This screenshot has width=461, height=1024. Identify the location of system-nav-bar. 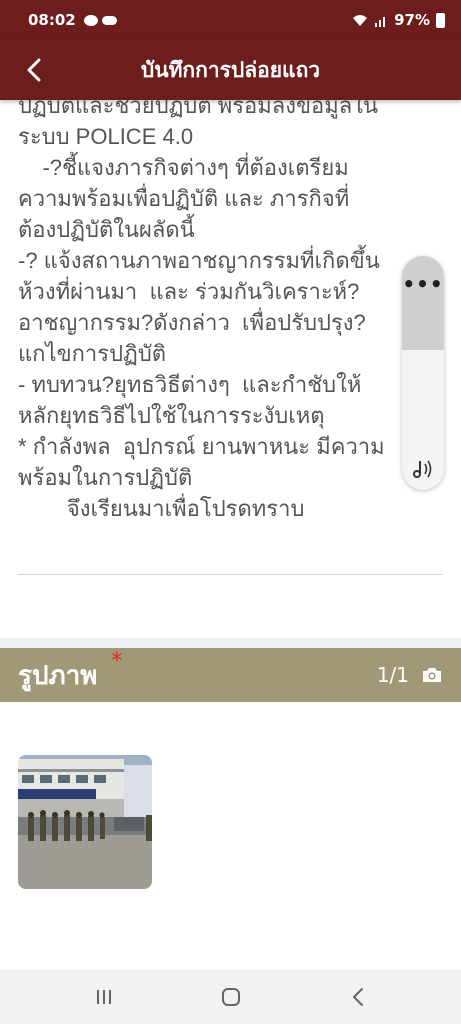
(230, 997).